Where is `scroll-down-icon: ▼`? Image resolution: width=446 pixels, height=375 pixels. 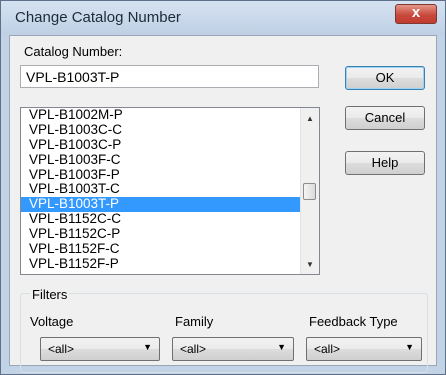
scroll-down-icon: ▼ is located at coordinates (310, 265).